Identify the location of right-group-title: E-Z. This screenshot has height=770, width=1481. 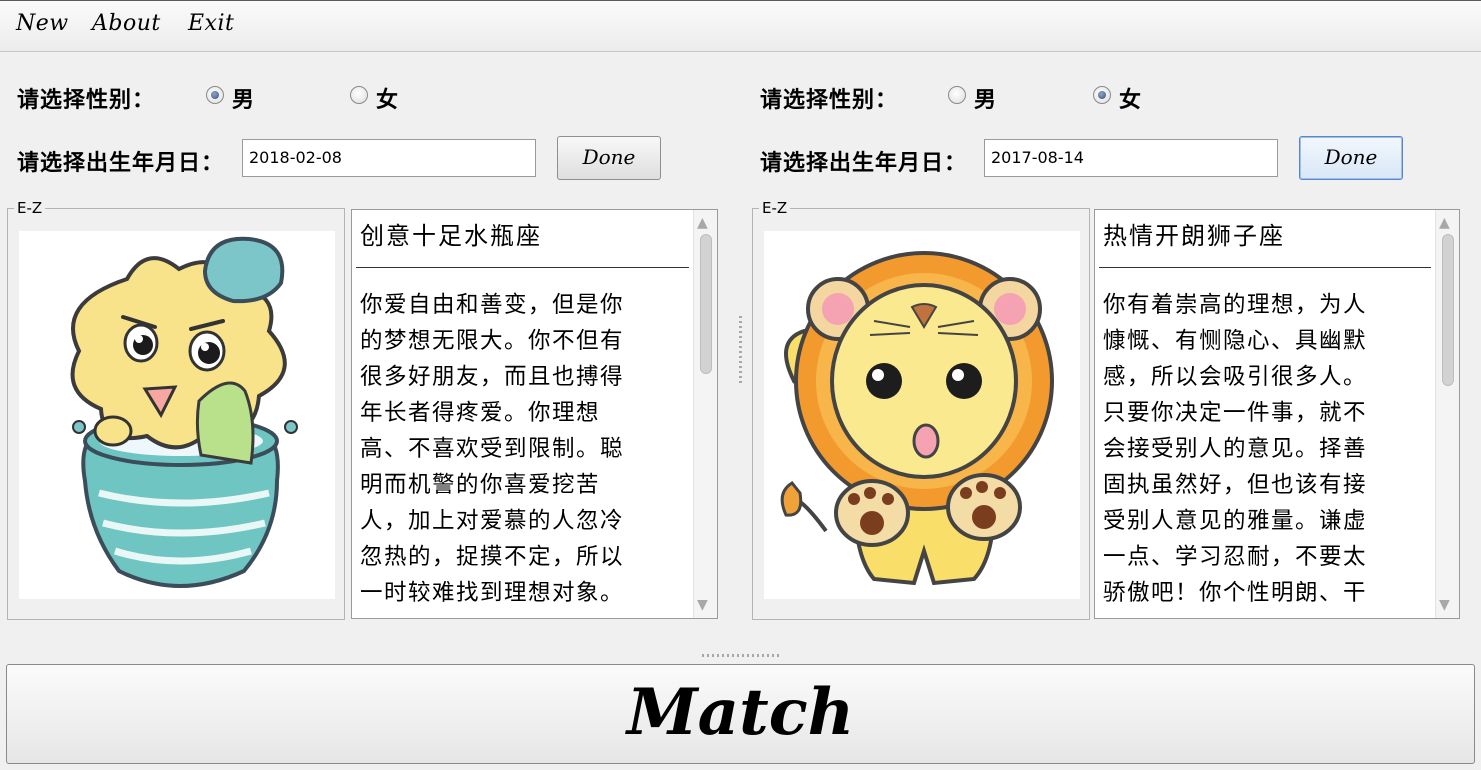
(775, 208).